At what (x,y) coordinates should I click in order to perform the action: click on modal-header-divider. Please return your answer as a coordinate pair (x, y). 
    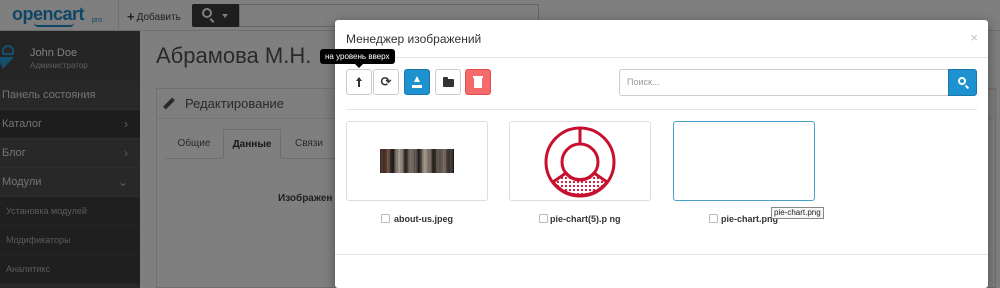
    Looking at the image, I should click on (661, 57).